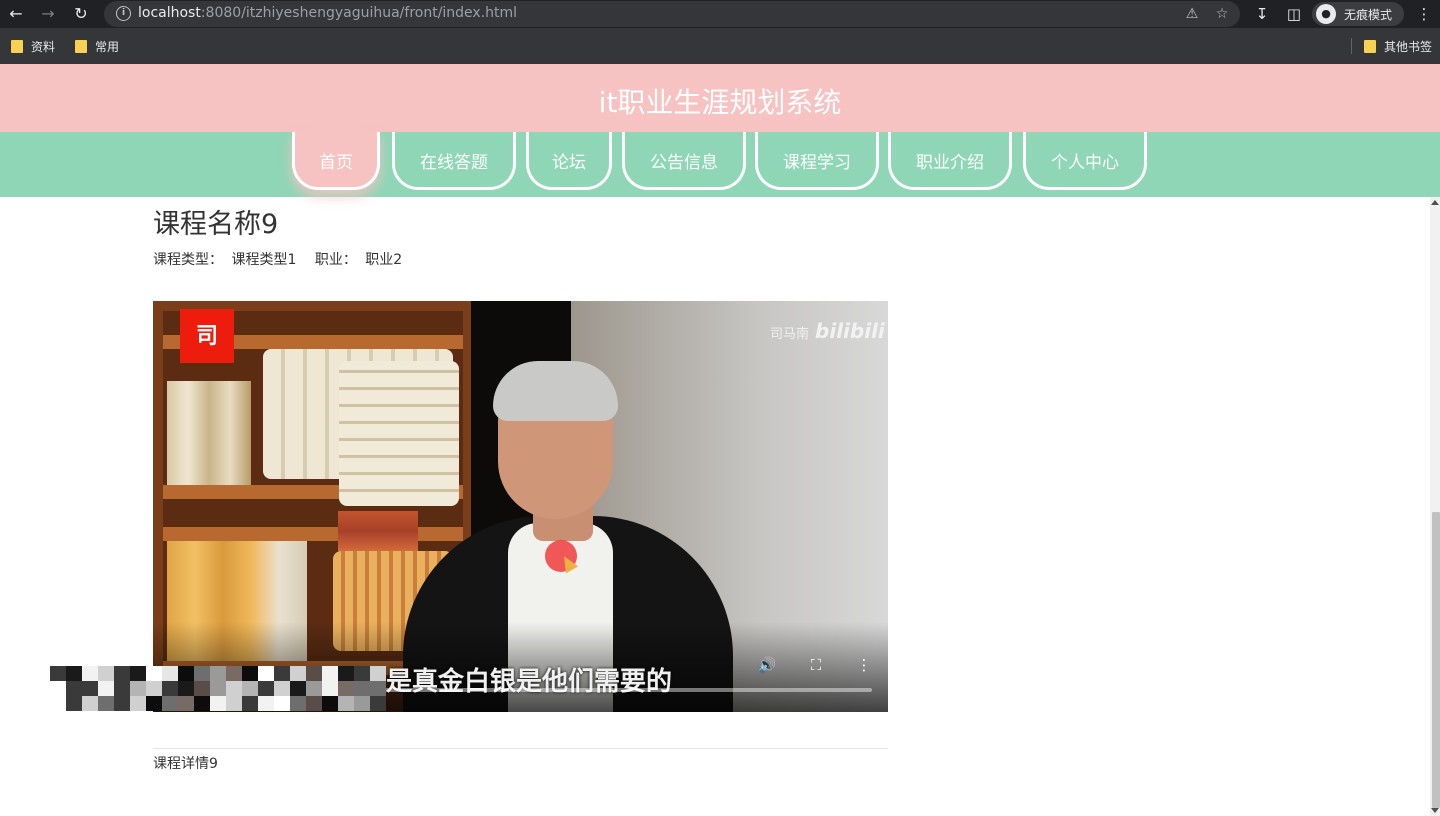  Describe the element at coordinates (1424, 14) in the screenshot. I see `more-menu-icon: ⋮` at that location.